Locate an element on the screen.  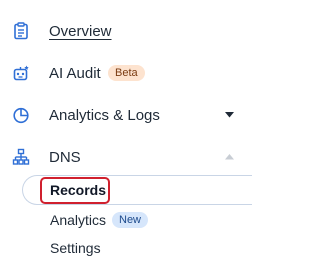
nav-item-ai-audit: AI Audit Beta is located at coordinates (120, 73).